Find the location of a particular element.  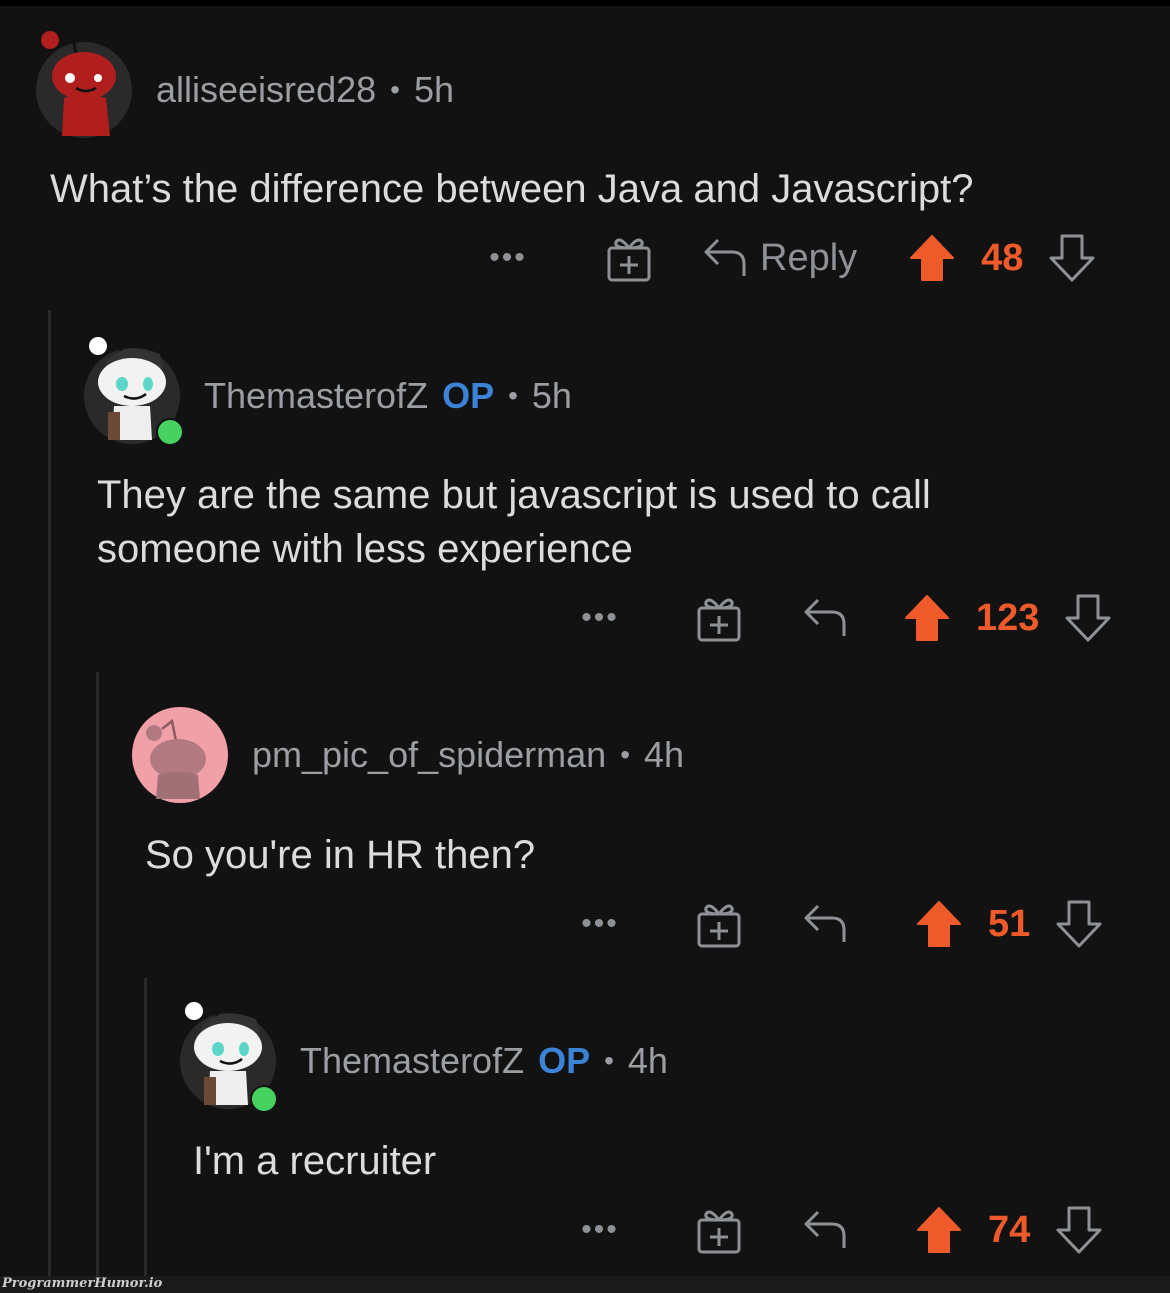

comment-actions: ••• 74 is located at coordinates (836, 1230).